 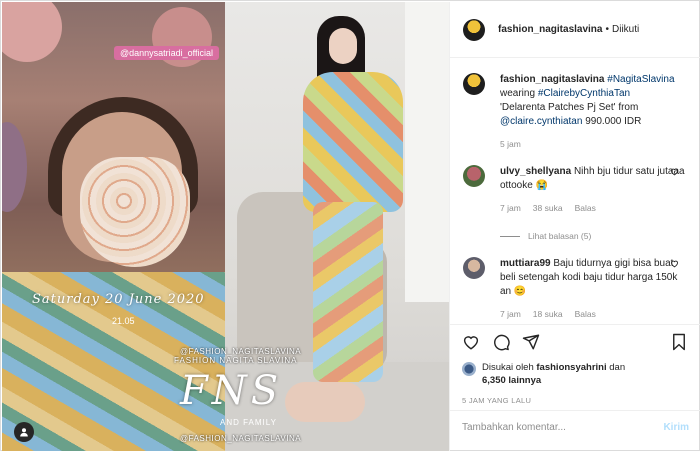 What do you see at coordinates (525, 263) in the screenshot?
I see `comment-author: muttiara99` at bounding box center [525, 263].